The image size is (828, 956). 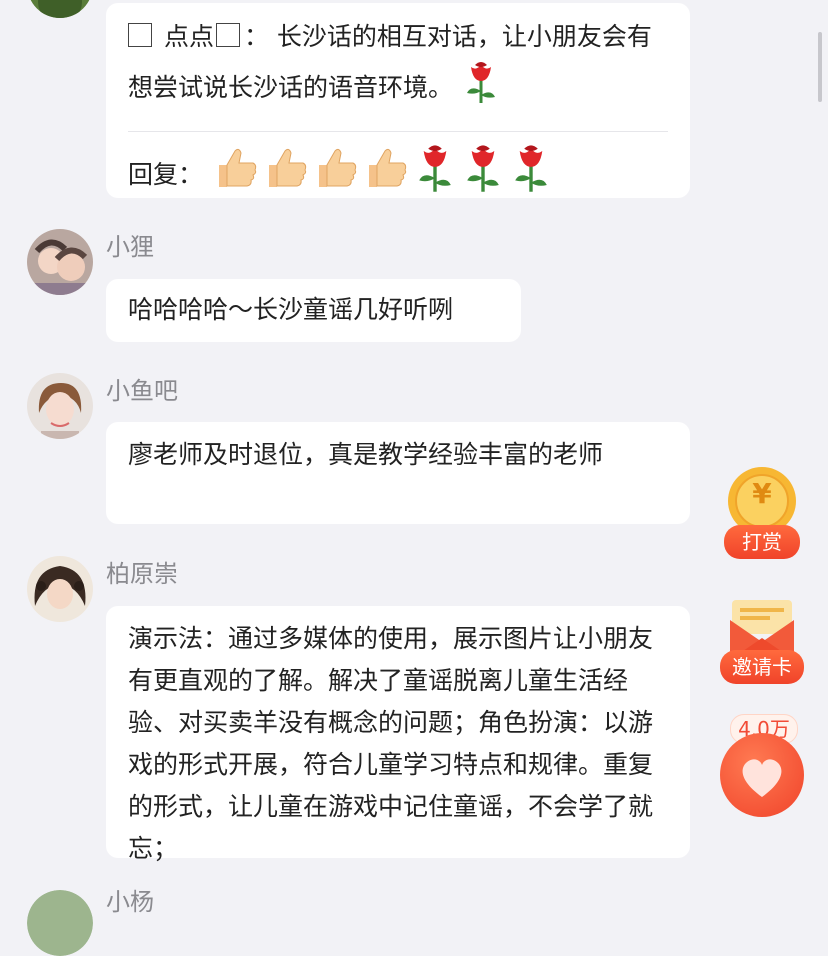 What do you see at coordinates (398, 131) in the screenshot?
I see `divider` at bounding box center [398, 131].